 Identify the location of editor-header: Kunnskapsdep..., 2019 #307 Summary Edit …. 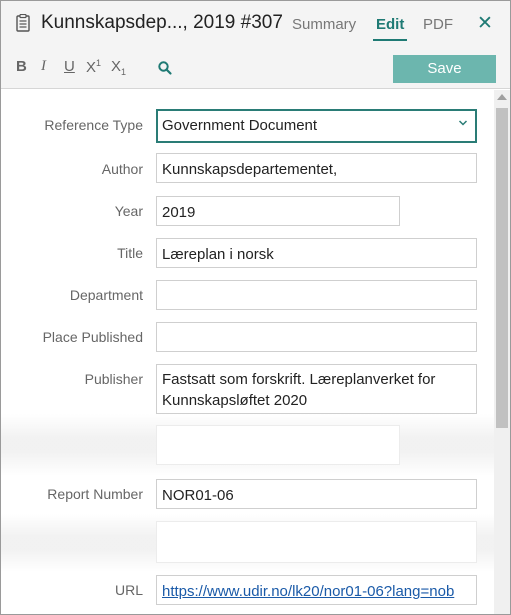
(255, 45).